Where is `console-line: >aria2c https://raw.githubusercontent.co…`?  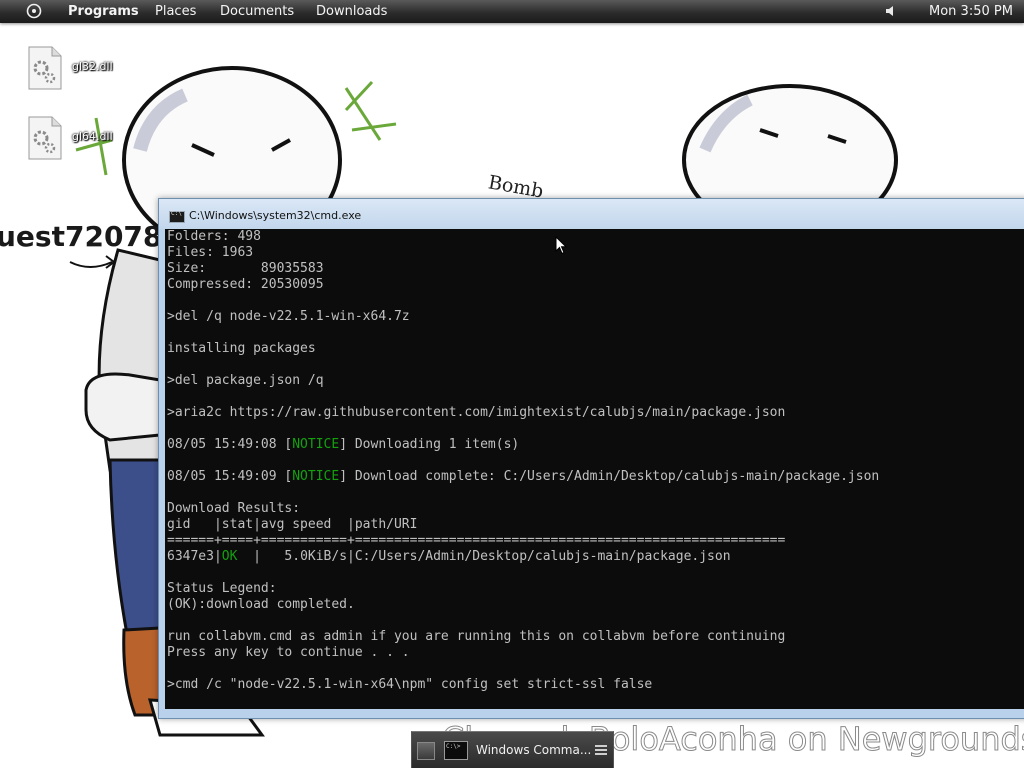 console-line: >aria2c https://raw.githubusercontent.co… is located at coordinates (523, 413).